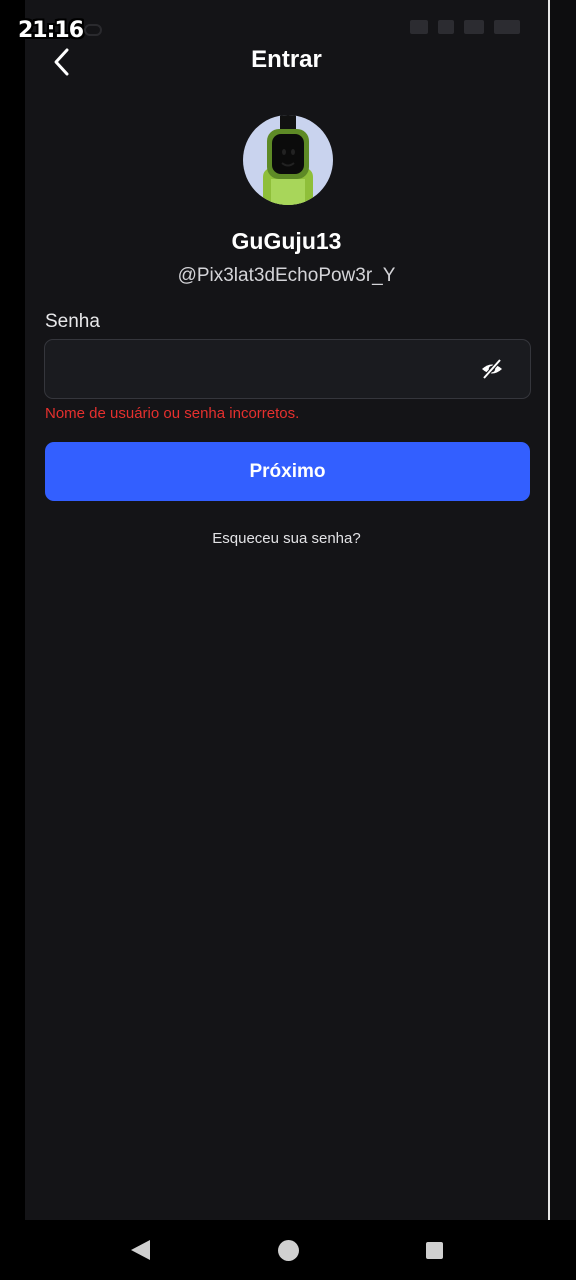 This screenshot has height=1280, width=576. I want to click on notification-icon, so click(419, 27).